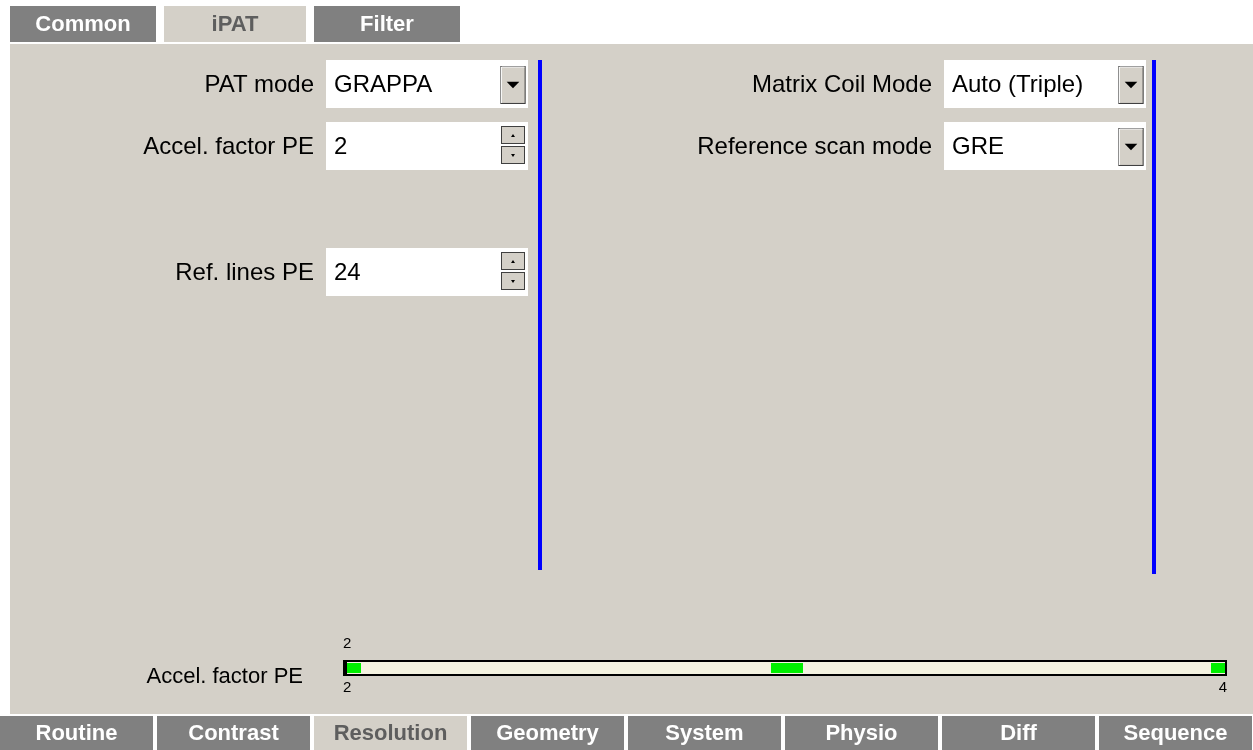  What do you see at coordinates (244, 272) in the screenshot?
I see `field-label: Ref. lines PE` at bounding box center [244, 272].